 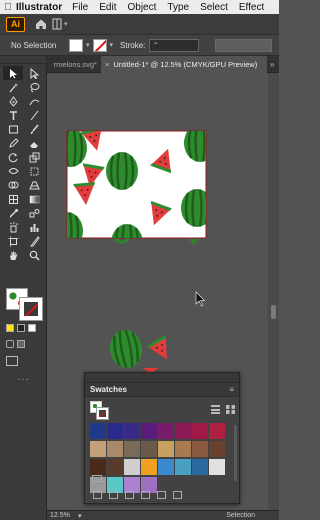 I want to click on perspective-grid-tool-icon, so click(x=34, y=185).